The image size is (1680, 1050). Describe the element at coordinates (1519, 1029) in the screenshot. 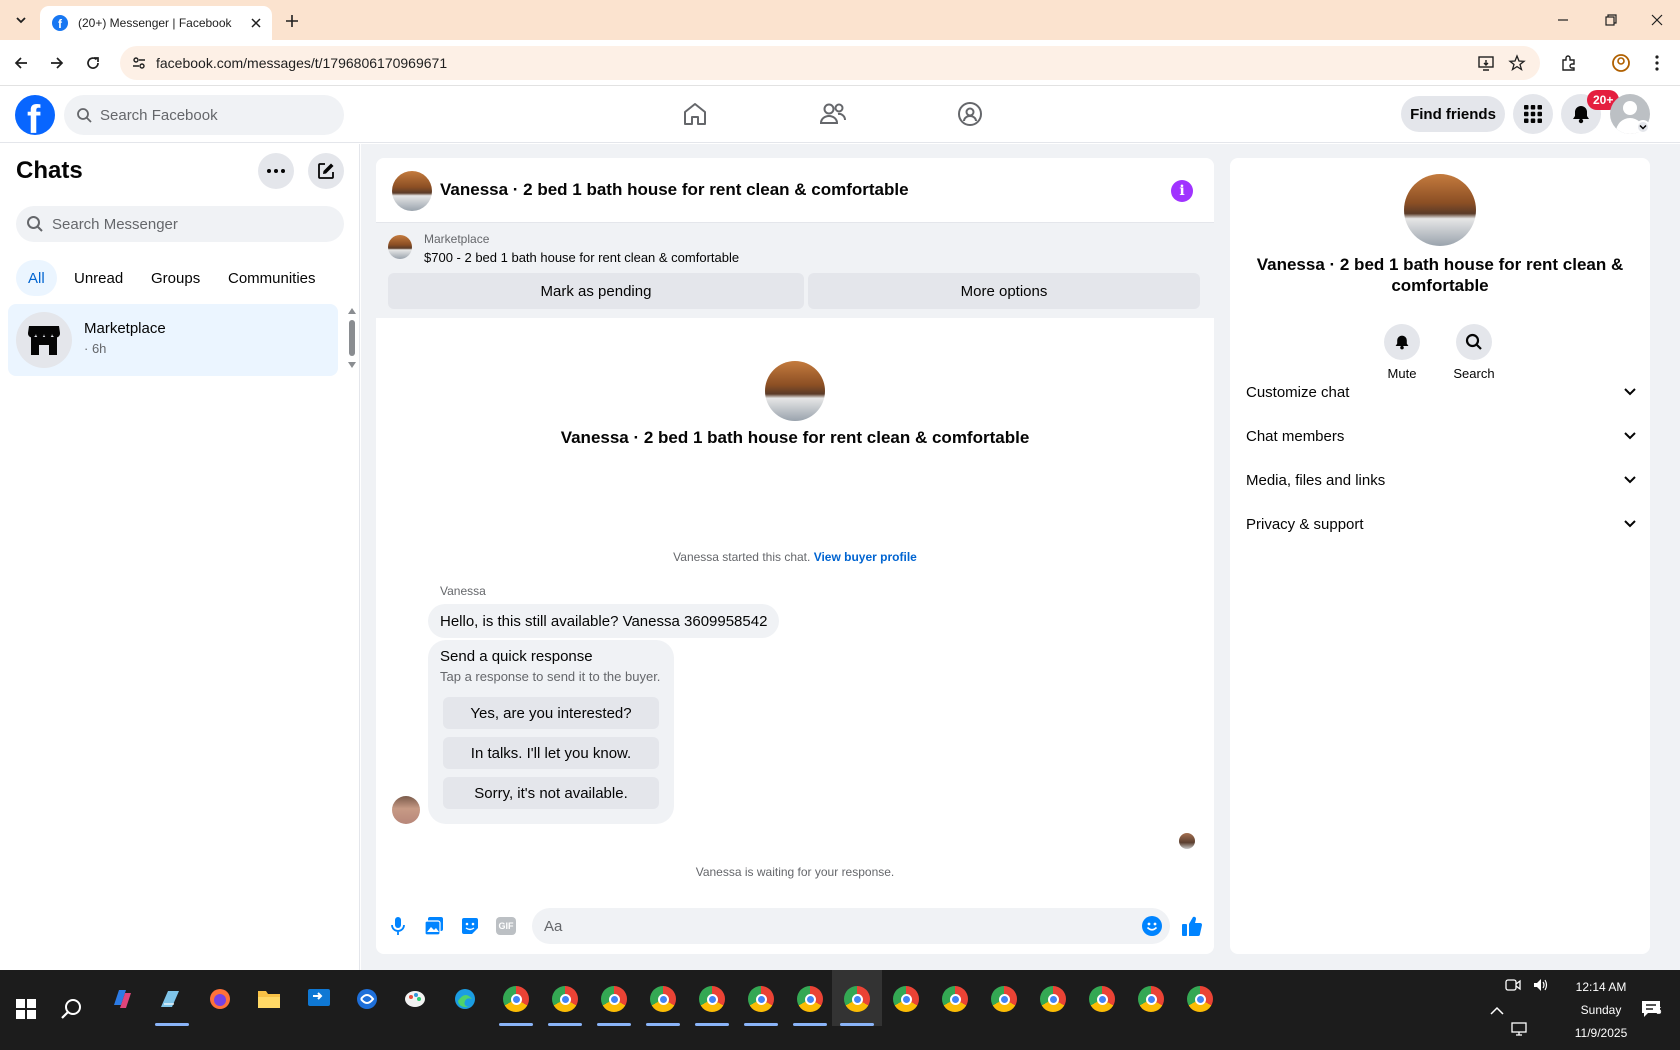

I see `network-icon` at that location.